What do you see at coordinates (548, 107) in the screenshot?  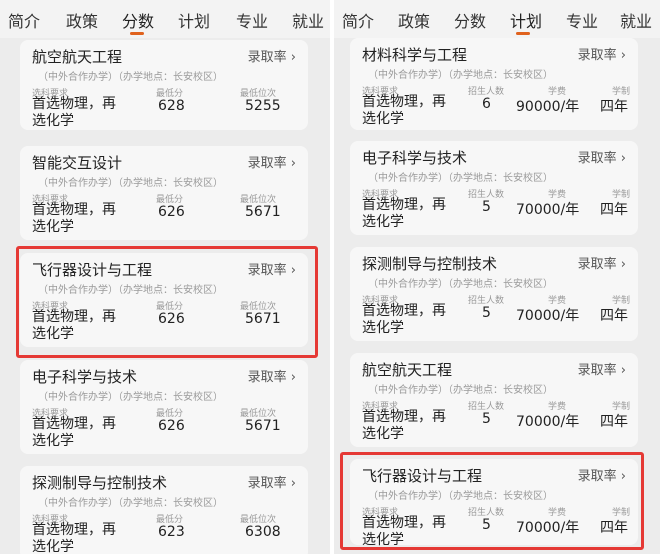 I see `tuition: 90000/年` at bounding box center [548, 107].